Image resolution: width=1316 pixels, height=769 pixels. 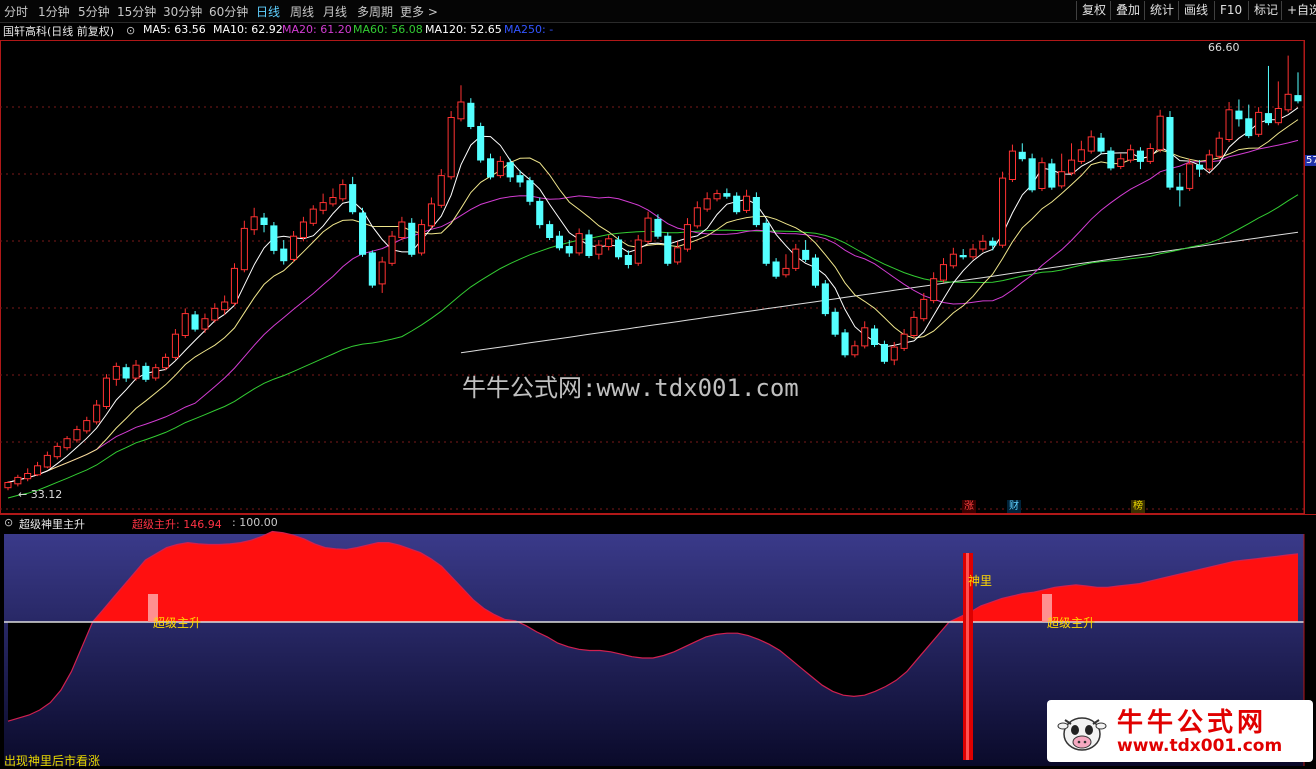 What do you see at coordinates (375, 11) in the screenshot?
I see `period-tab-multi: 多周期` at bounding box center [375, 11].